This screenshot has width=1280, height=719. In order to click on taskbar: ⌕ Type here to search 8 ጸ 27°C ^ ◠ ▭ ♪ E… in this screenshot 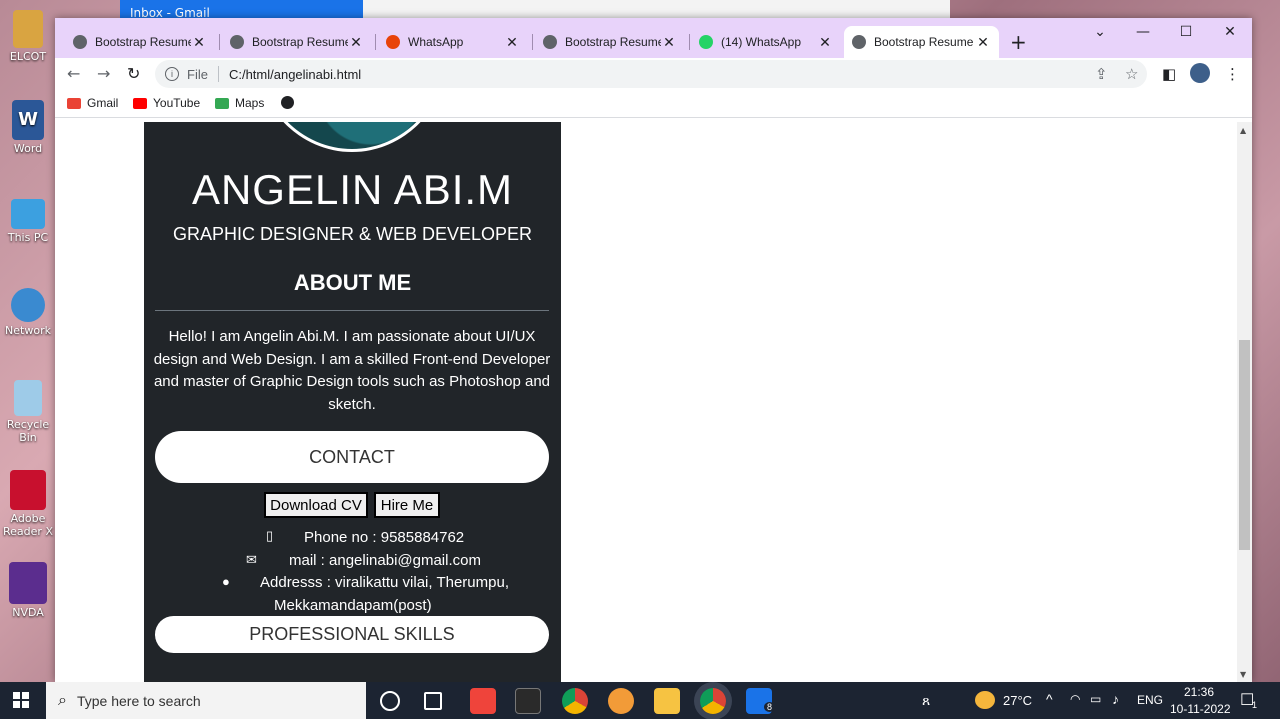, I will do `click(640, 700)`.